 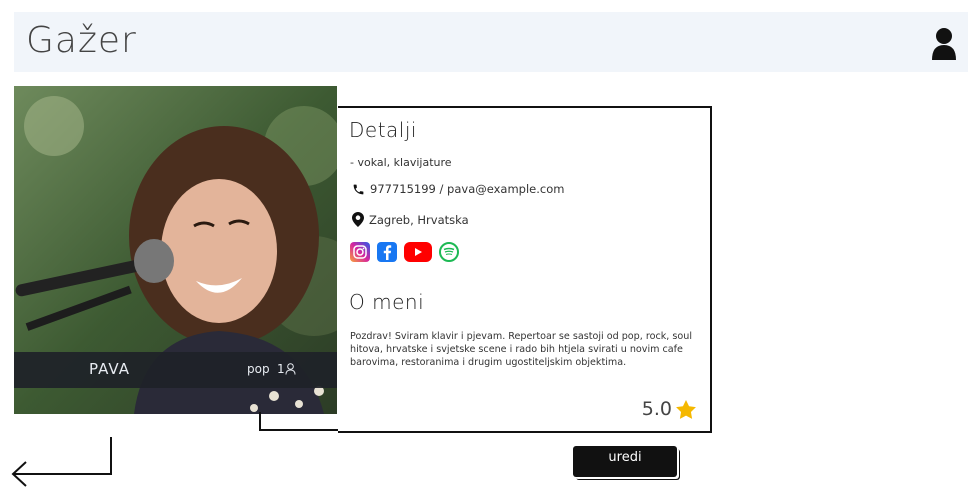 What do you see at coordinates (419, 219) in the screenshot?
I see `location-text: Zagreb, Hrvatska` at bounding box center [419, 219].